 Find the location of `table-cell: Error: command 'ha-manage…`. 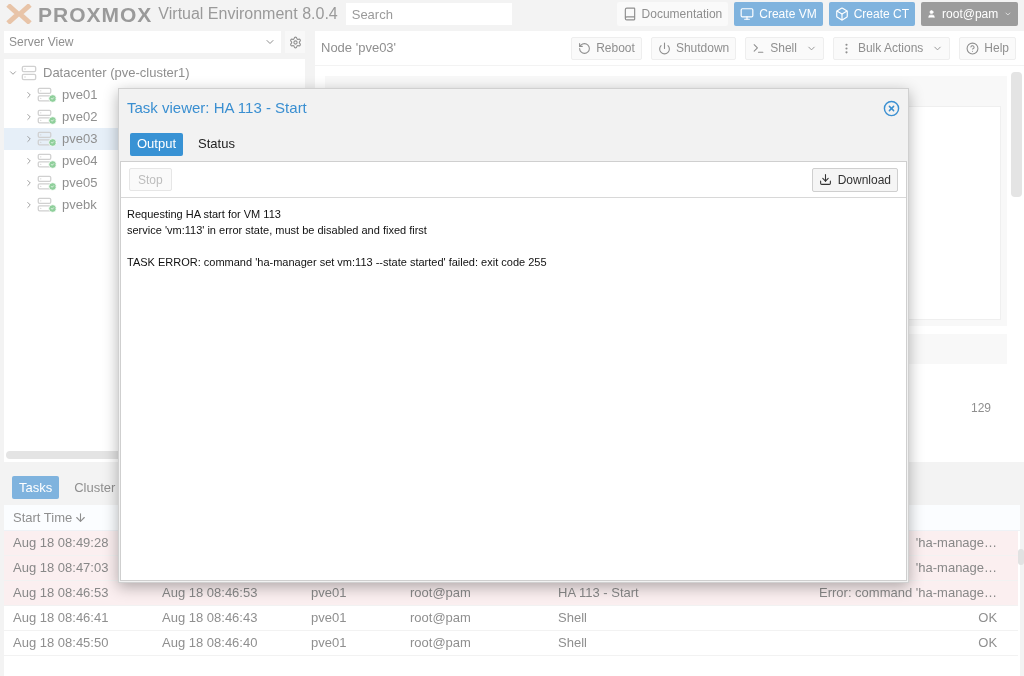

table-cell: Error: command 'ha-manage… is located at coordinates (908, 593).